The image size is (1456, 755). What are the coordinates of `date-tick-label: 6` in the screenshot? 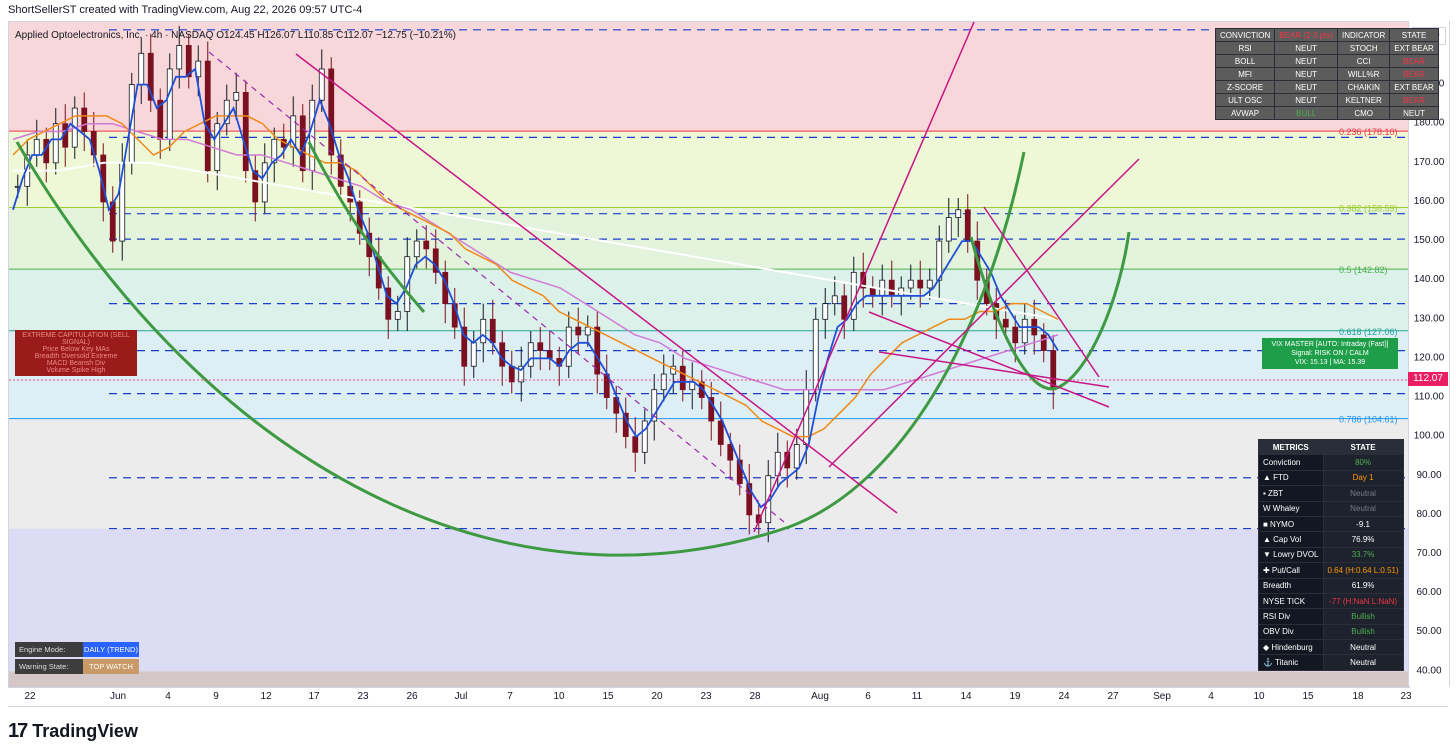 It's located at (868, 696).